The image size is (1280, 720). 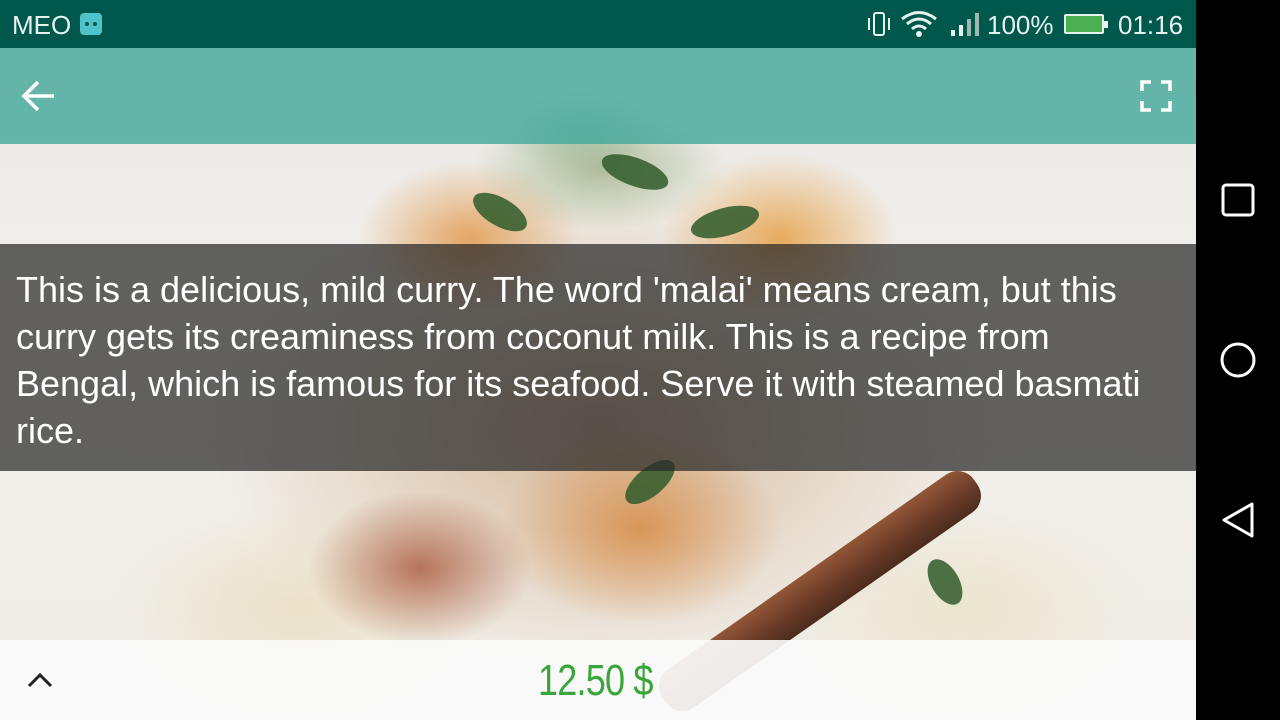 What do you see at coordinates (919, 24) in the screenshot?
I see `wifi-icon` at bounding box center [919, 24].